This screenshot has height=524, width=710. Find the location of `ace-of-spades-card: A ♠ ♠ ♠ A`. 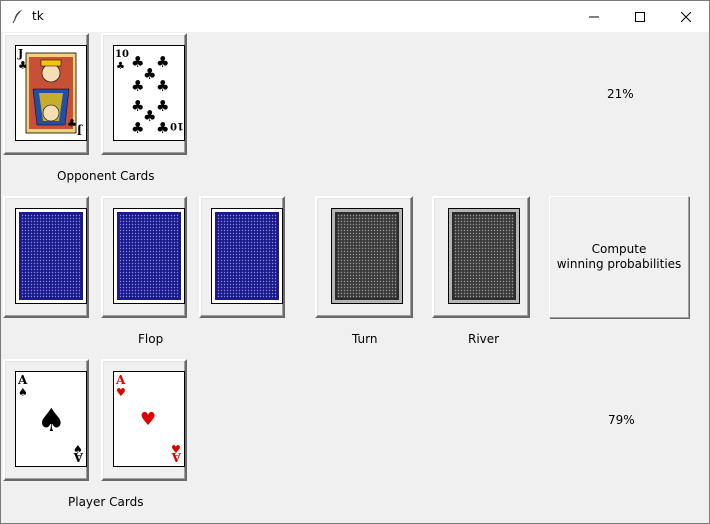

ace-of-spades-card: A ♠ ♠ ♠ A is located at coordinates (51, 419).